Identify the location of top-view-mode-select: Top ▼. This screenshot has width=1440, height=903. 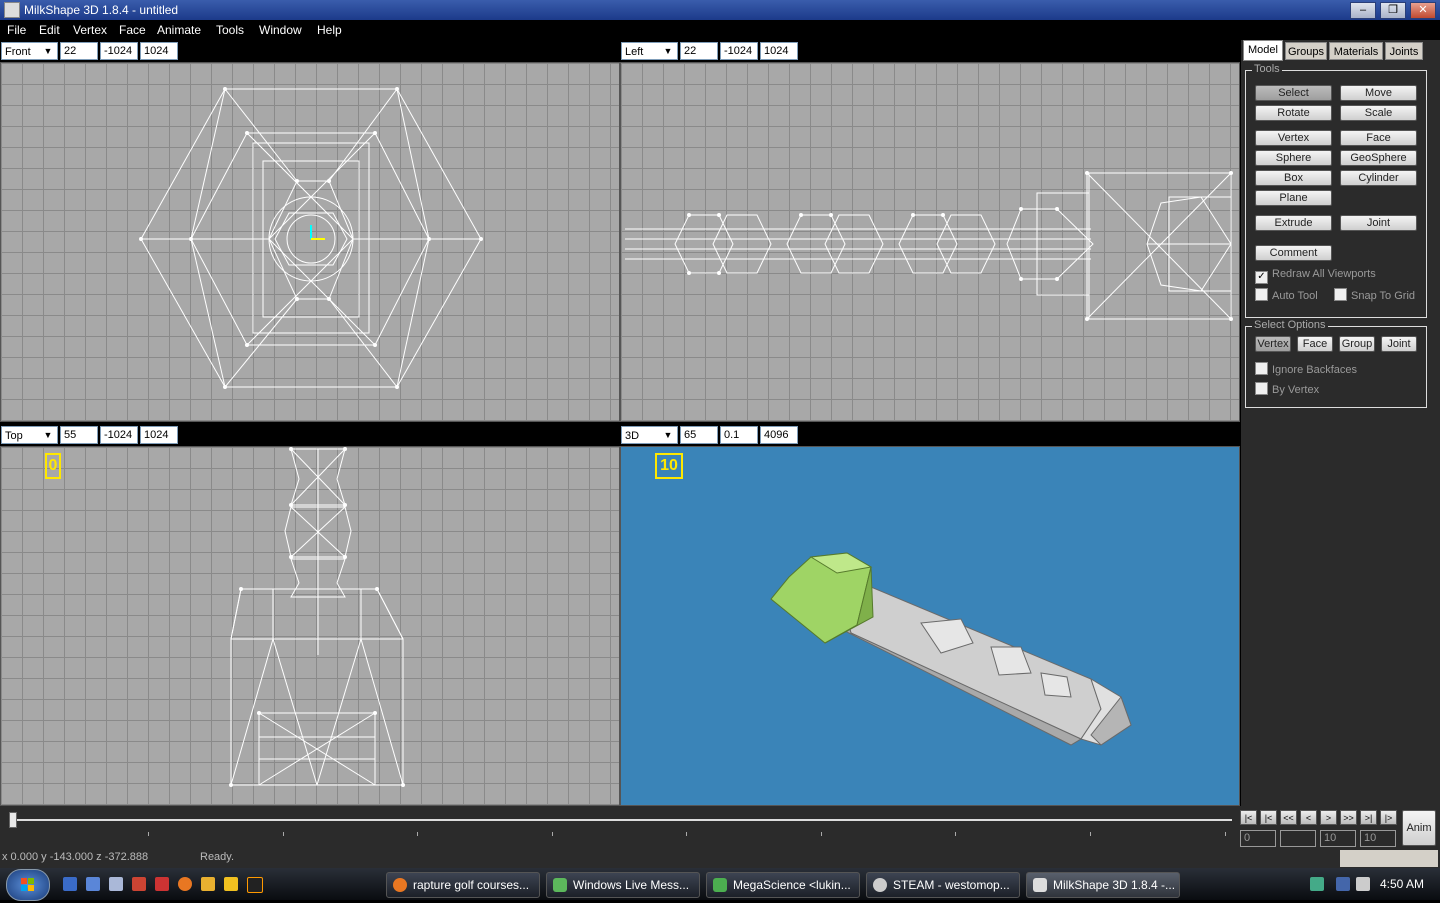
(29, 435).